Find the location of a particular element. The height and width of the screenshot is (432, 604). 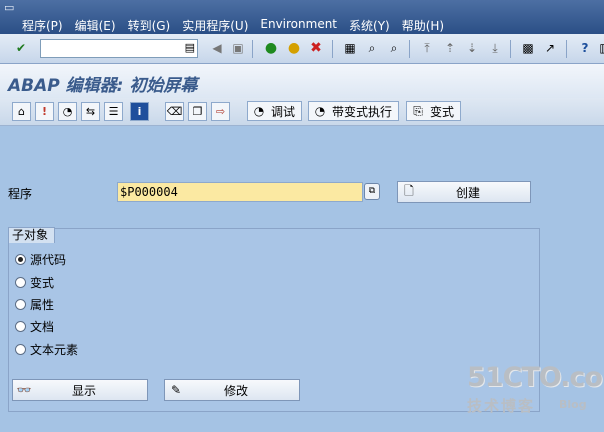

execute-variant-icon: ◔ is located at coordinates (320, 111).